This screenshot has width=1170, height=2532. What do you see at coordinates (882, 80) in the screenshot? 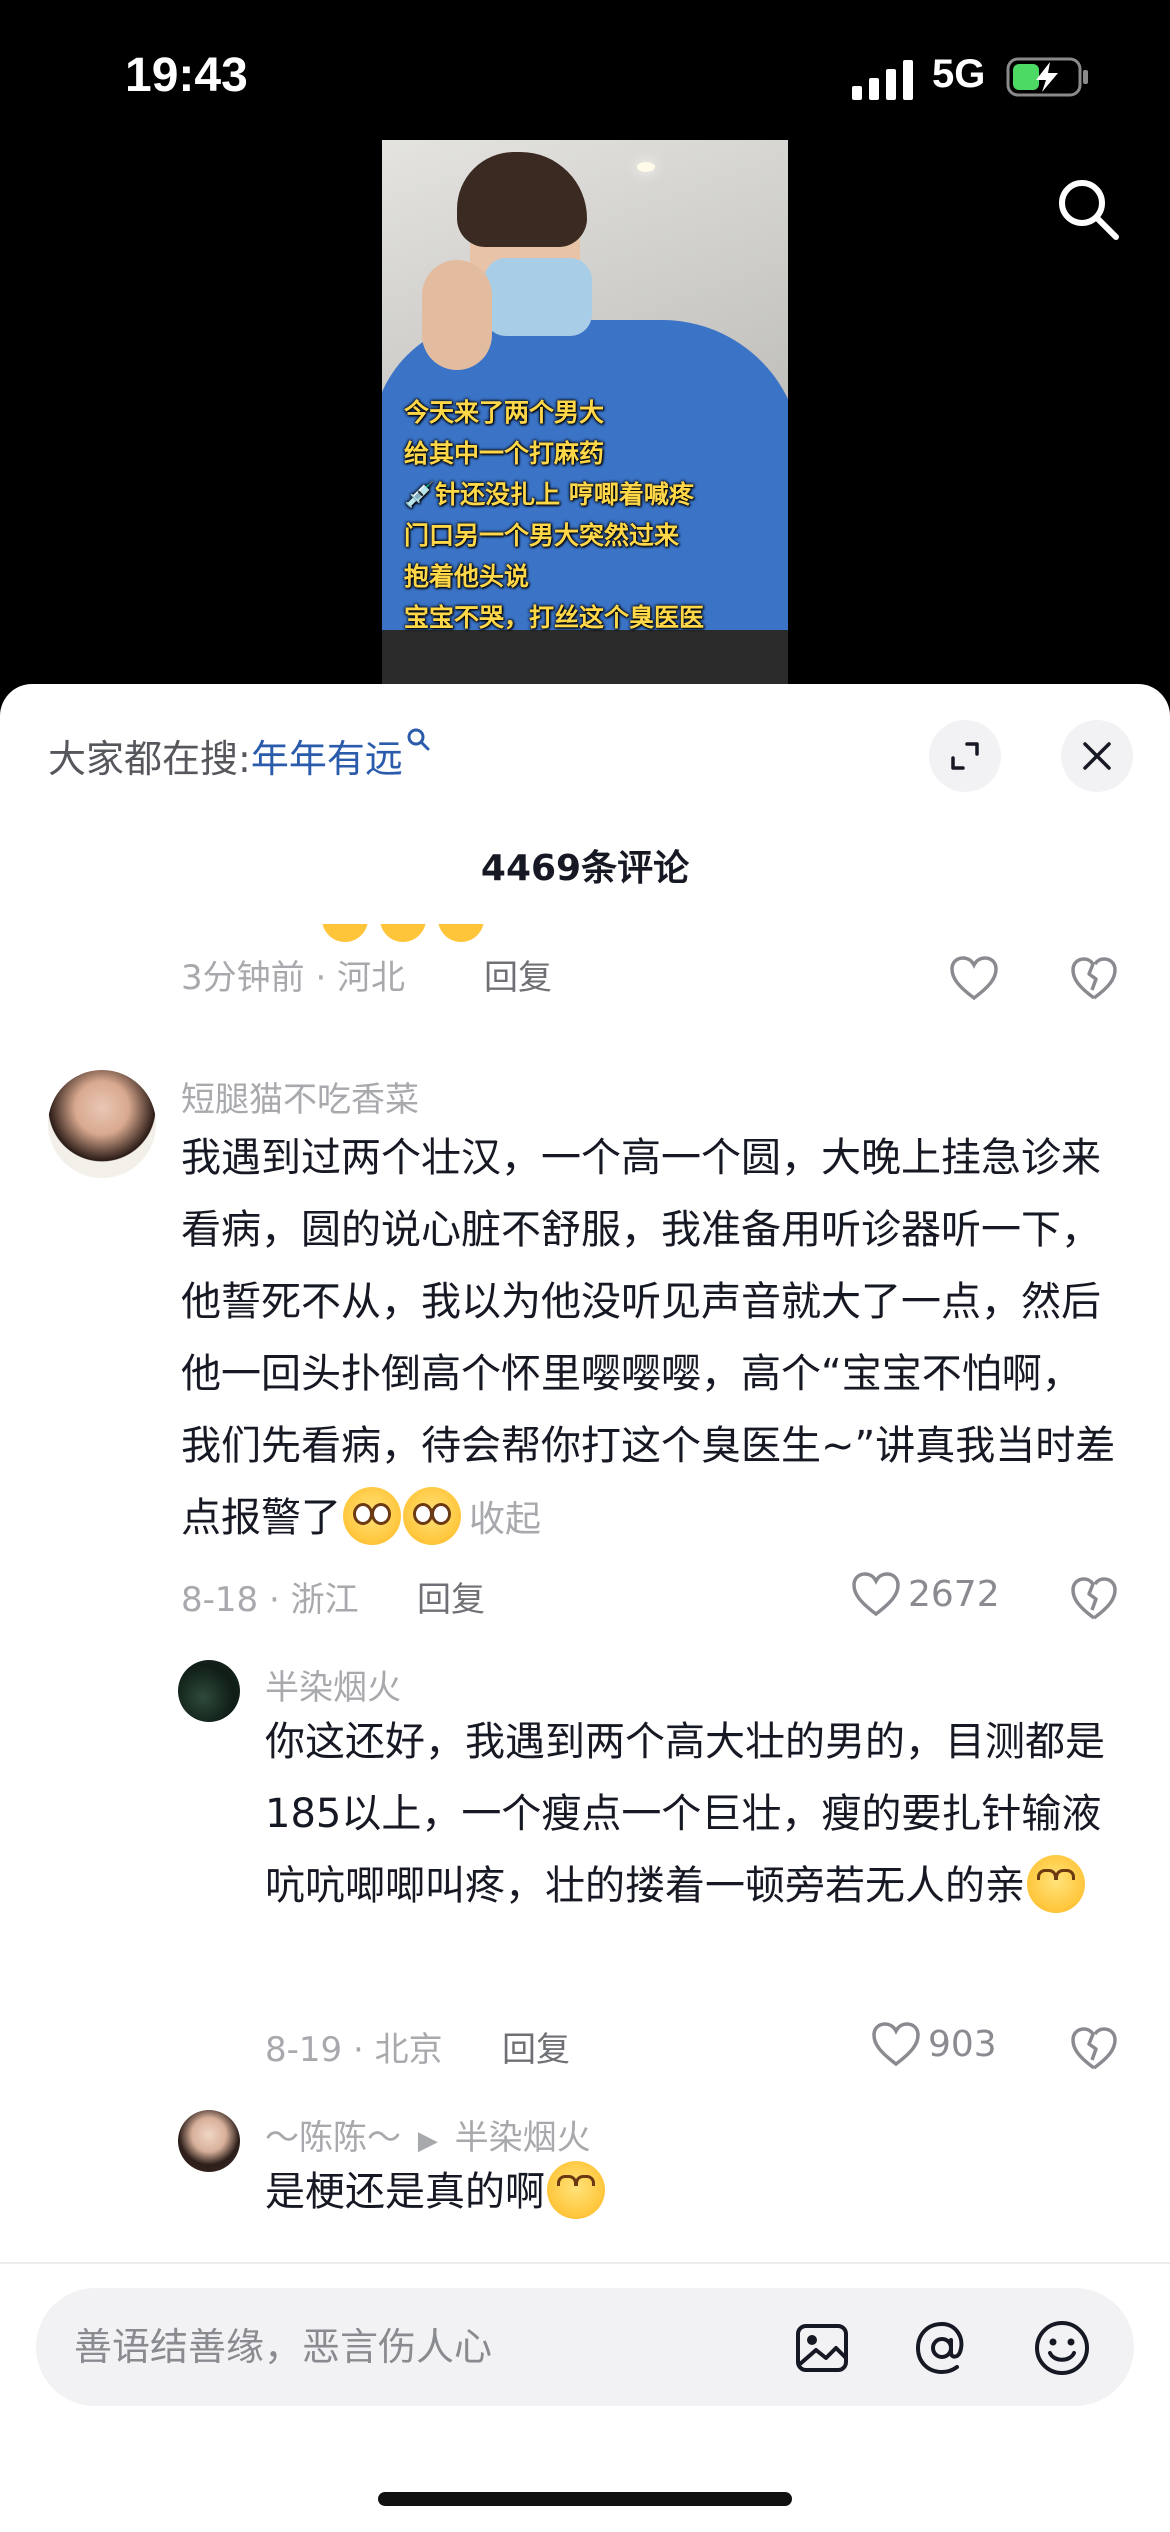
I see `signal-icon` at bounding box center [882, 80].